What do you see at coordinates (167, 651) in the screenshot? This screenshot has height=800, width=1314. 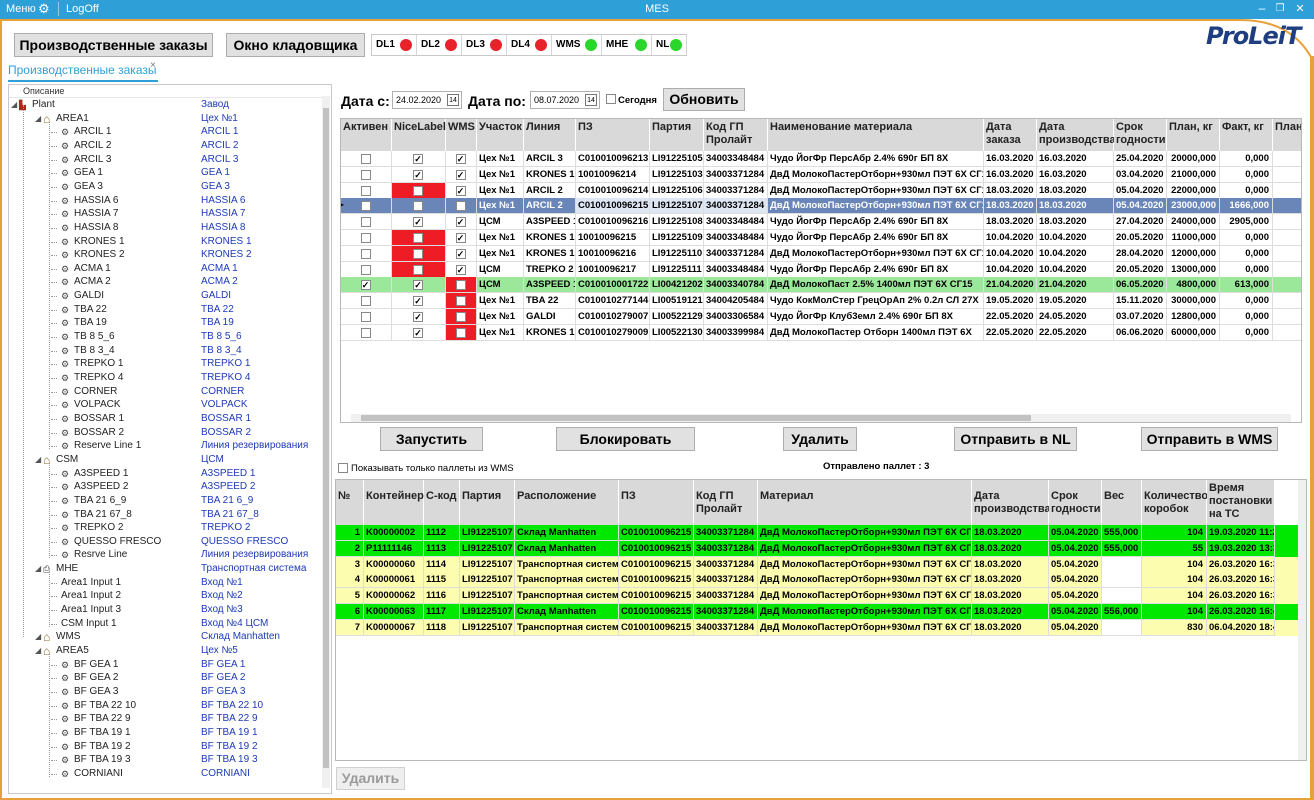 I see `tree-node: ◢ ⌂ AREA5 Цех №5` at bounding box center [167, 651].